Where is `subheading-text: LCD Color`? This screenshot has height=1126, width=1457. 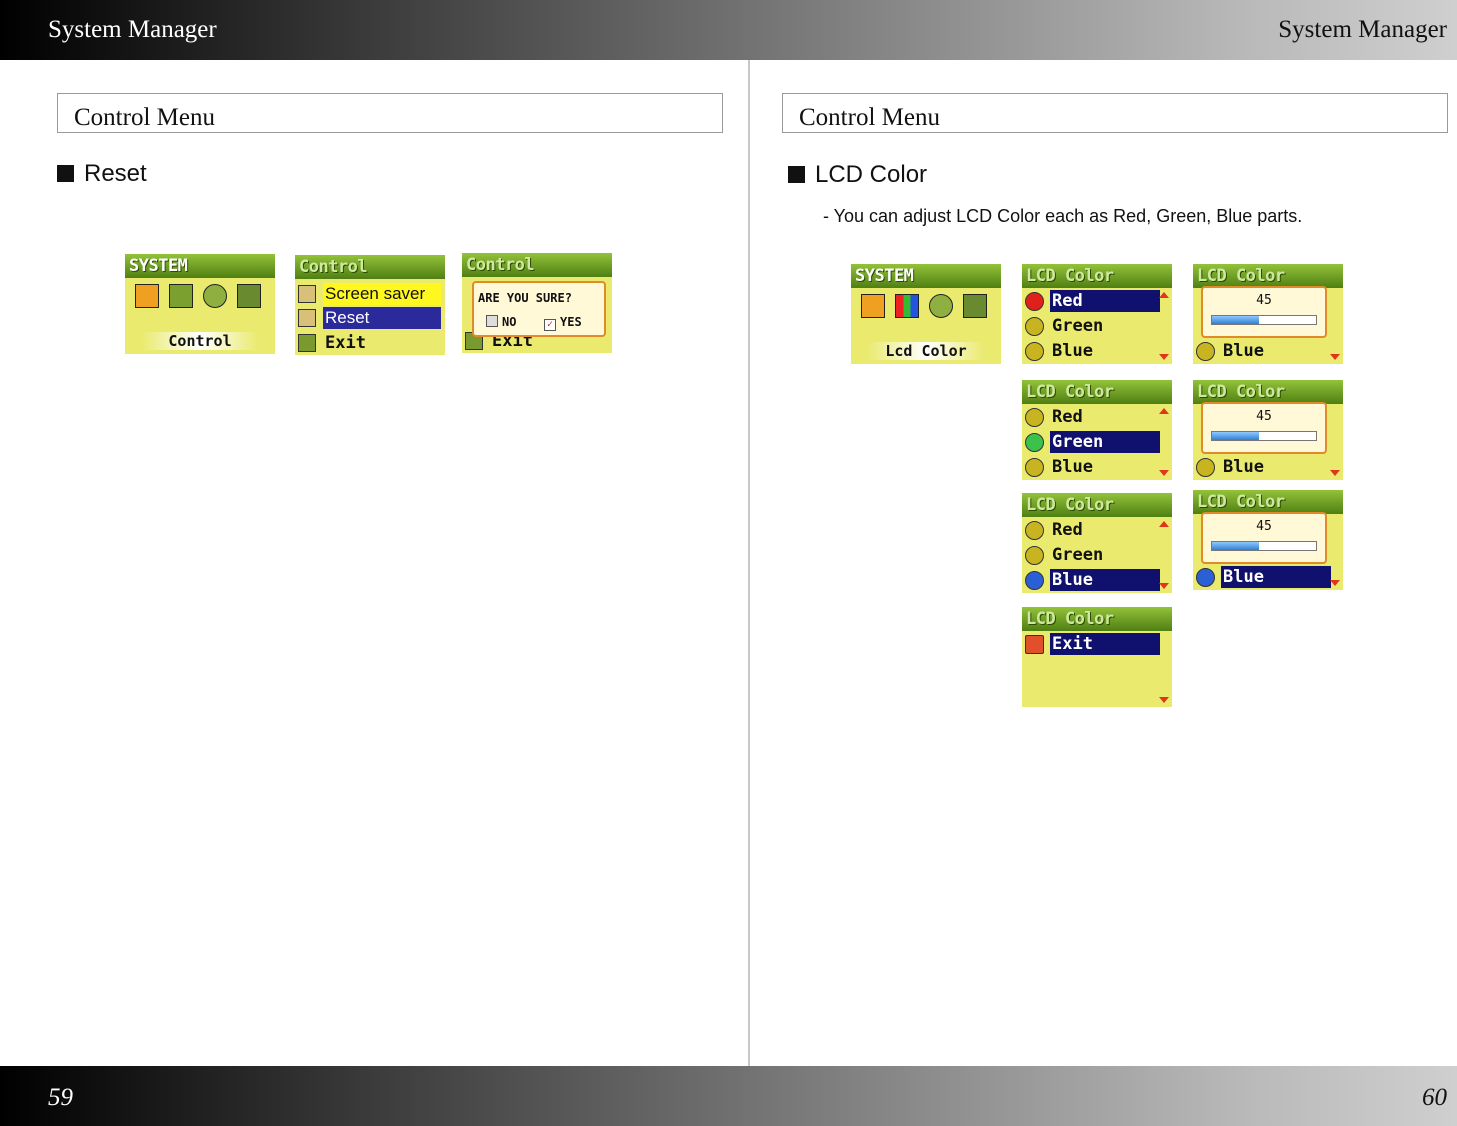 subheading-text: LCD Color is located at coordinates (871, 174).